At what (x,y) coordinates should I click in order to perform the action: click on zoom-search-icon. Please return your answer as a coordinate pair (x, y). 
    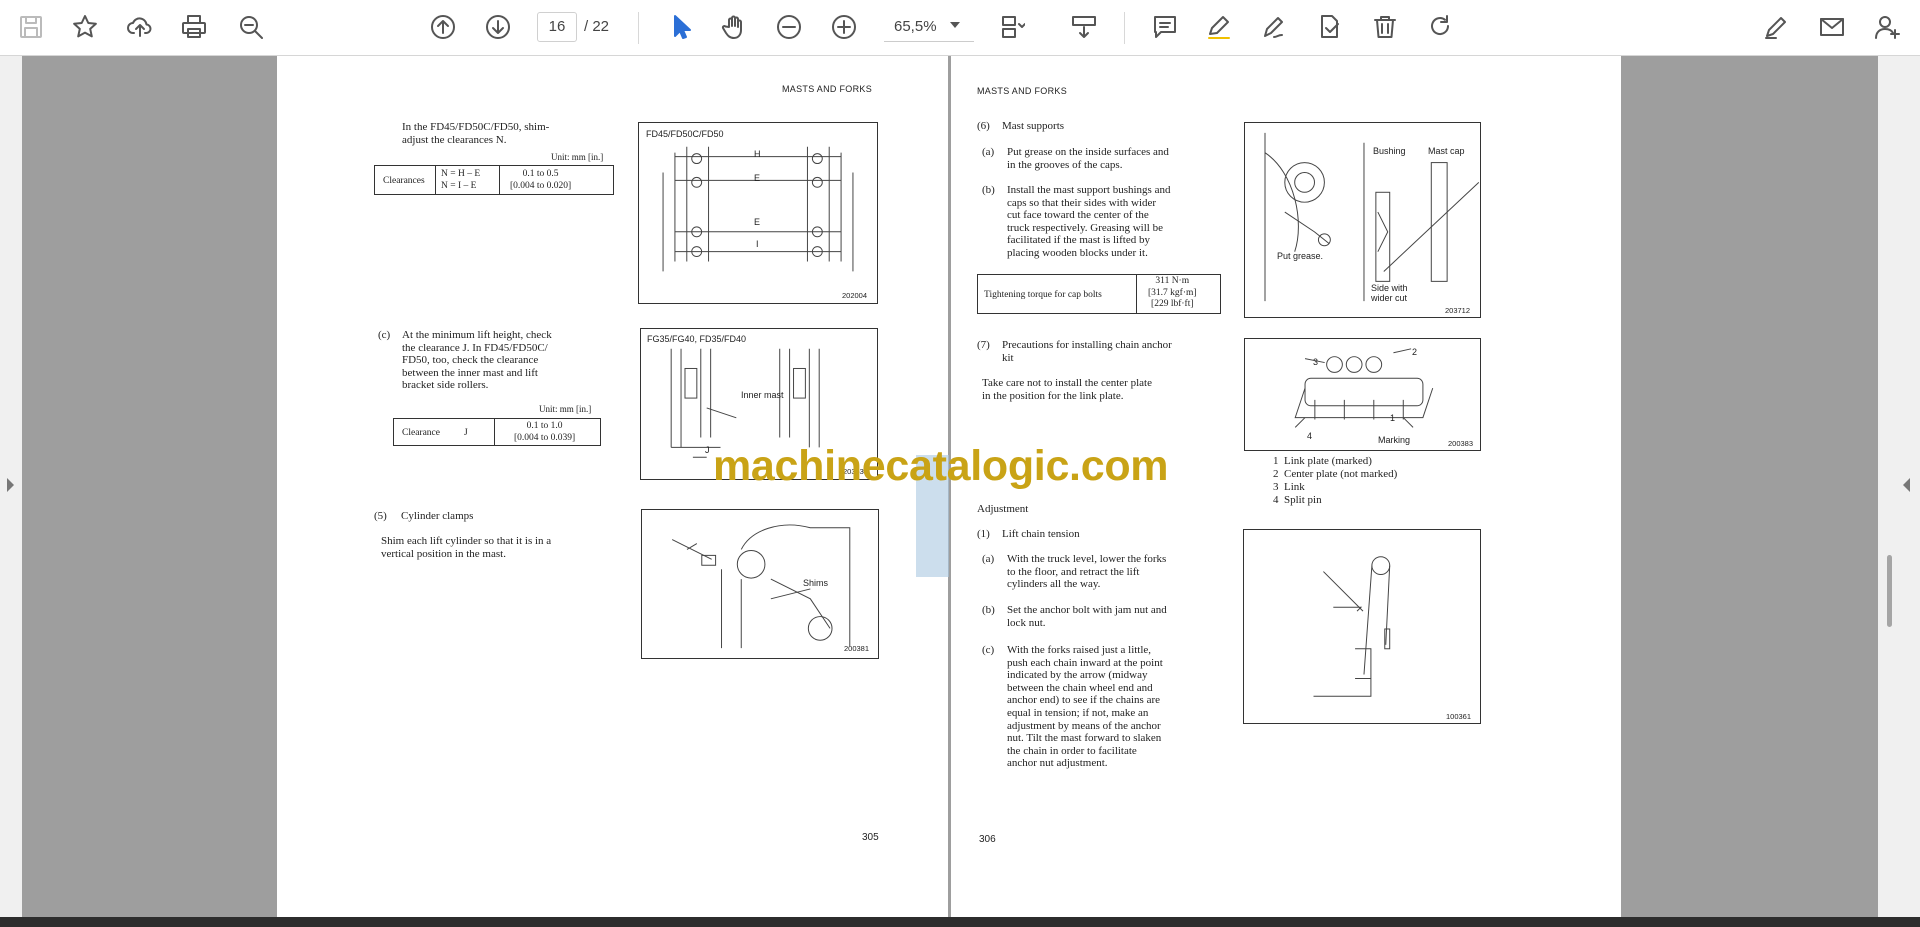
    Looking at the image, I should click on (251, 27).